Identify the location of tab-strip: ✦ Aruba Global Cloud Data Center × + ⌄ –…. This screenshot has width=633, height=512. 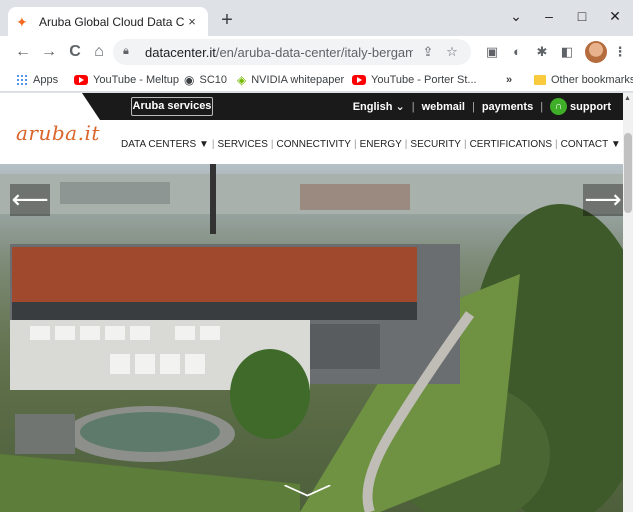
(316, 18).